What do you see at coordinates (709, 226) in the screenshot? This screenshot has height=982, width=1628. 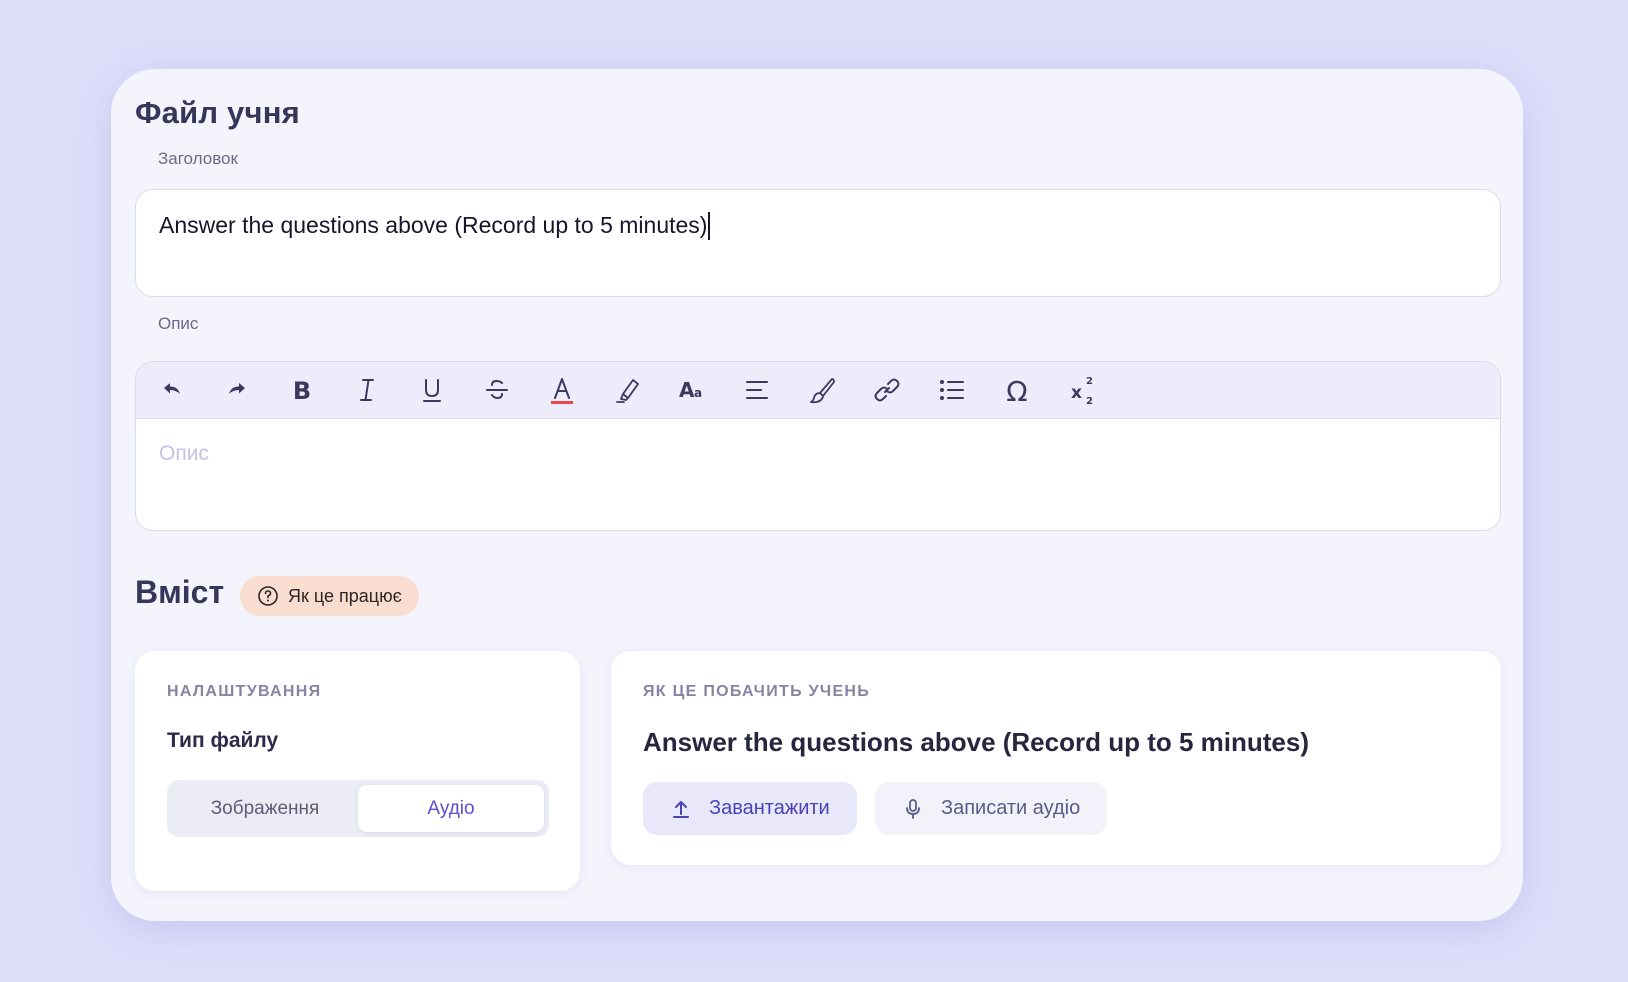 I see `text-caret` at bounding box center [709, 226].